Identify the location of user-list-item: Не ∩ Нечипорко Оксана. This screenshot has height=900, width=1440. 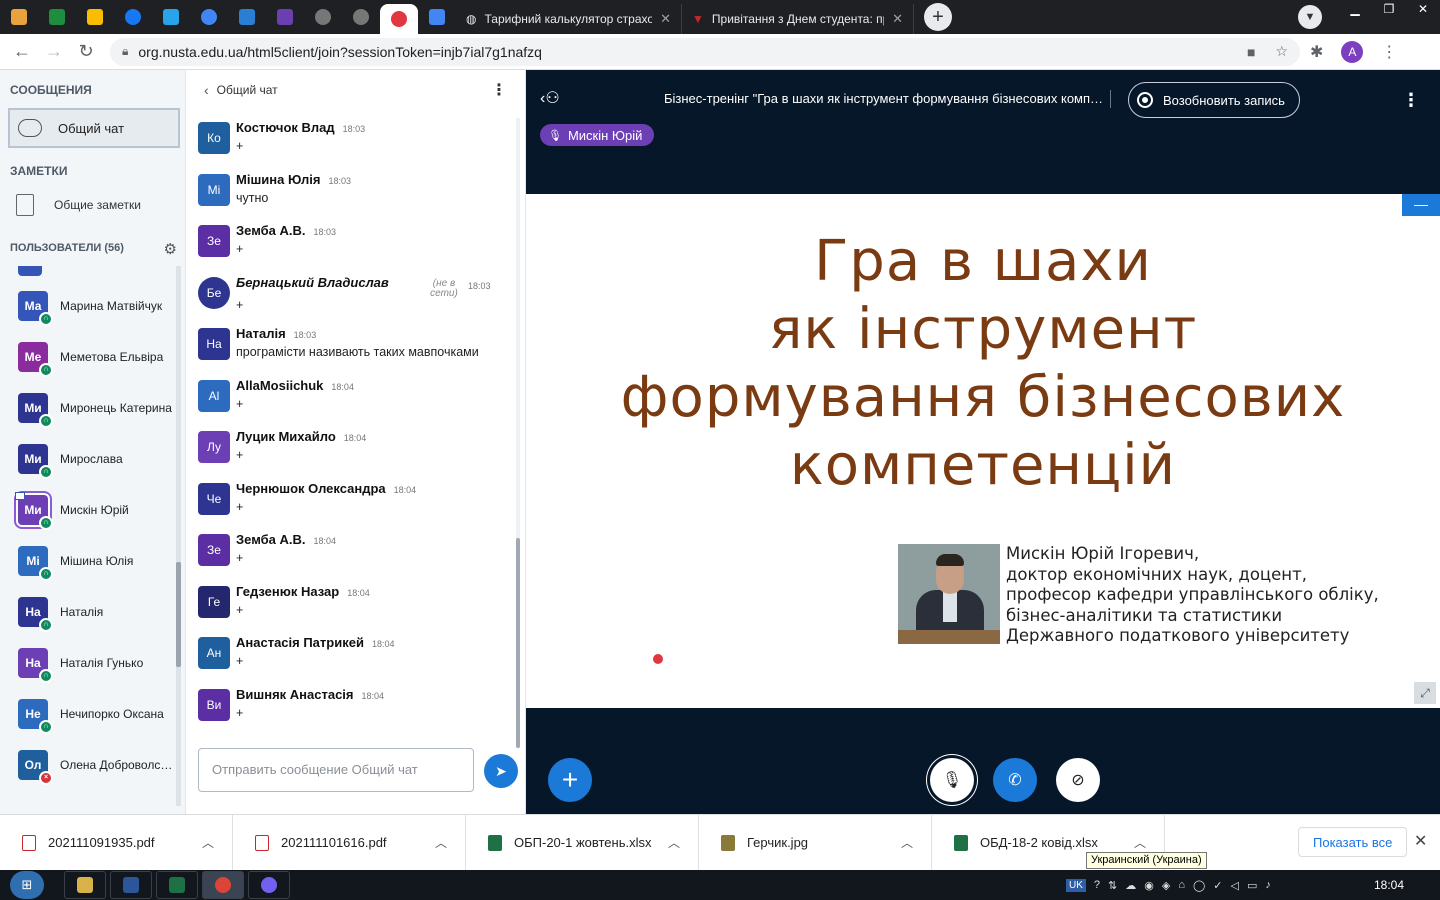
(88, 713).